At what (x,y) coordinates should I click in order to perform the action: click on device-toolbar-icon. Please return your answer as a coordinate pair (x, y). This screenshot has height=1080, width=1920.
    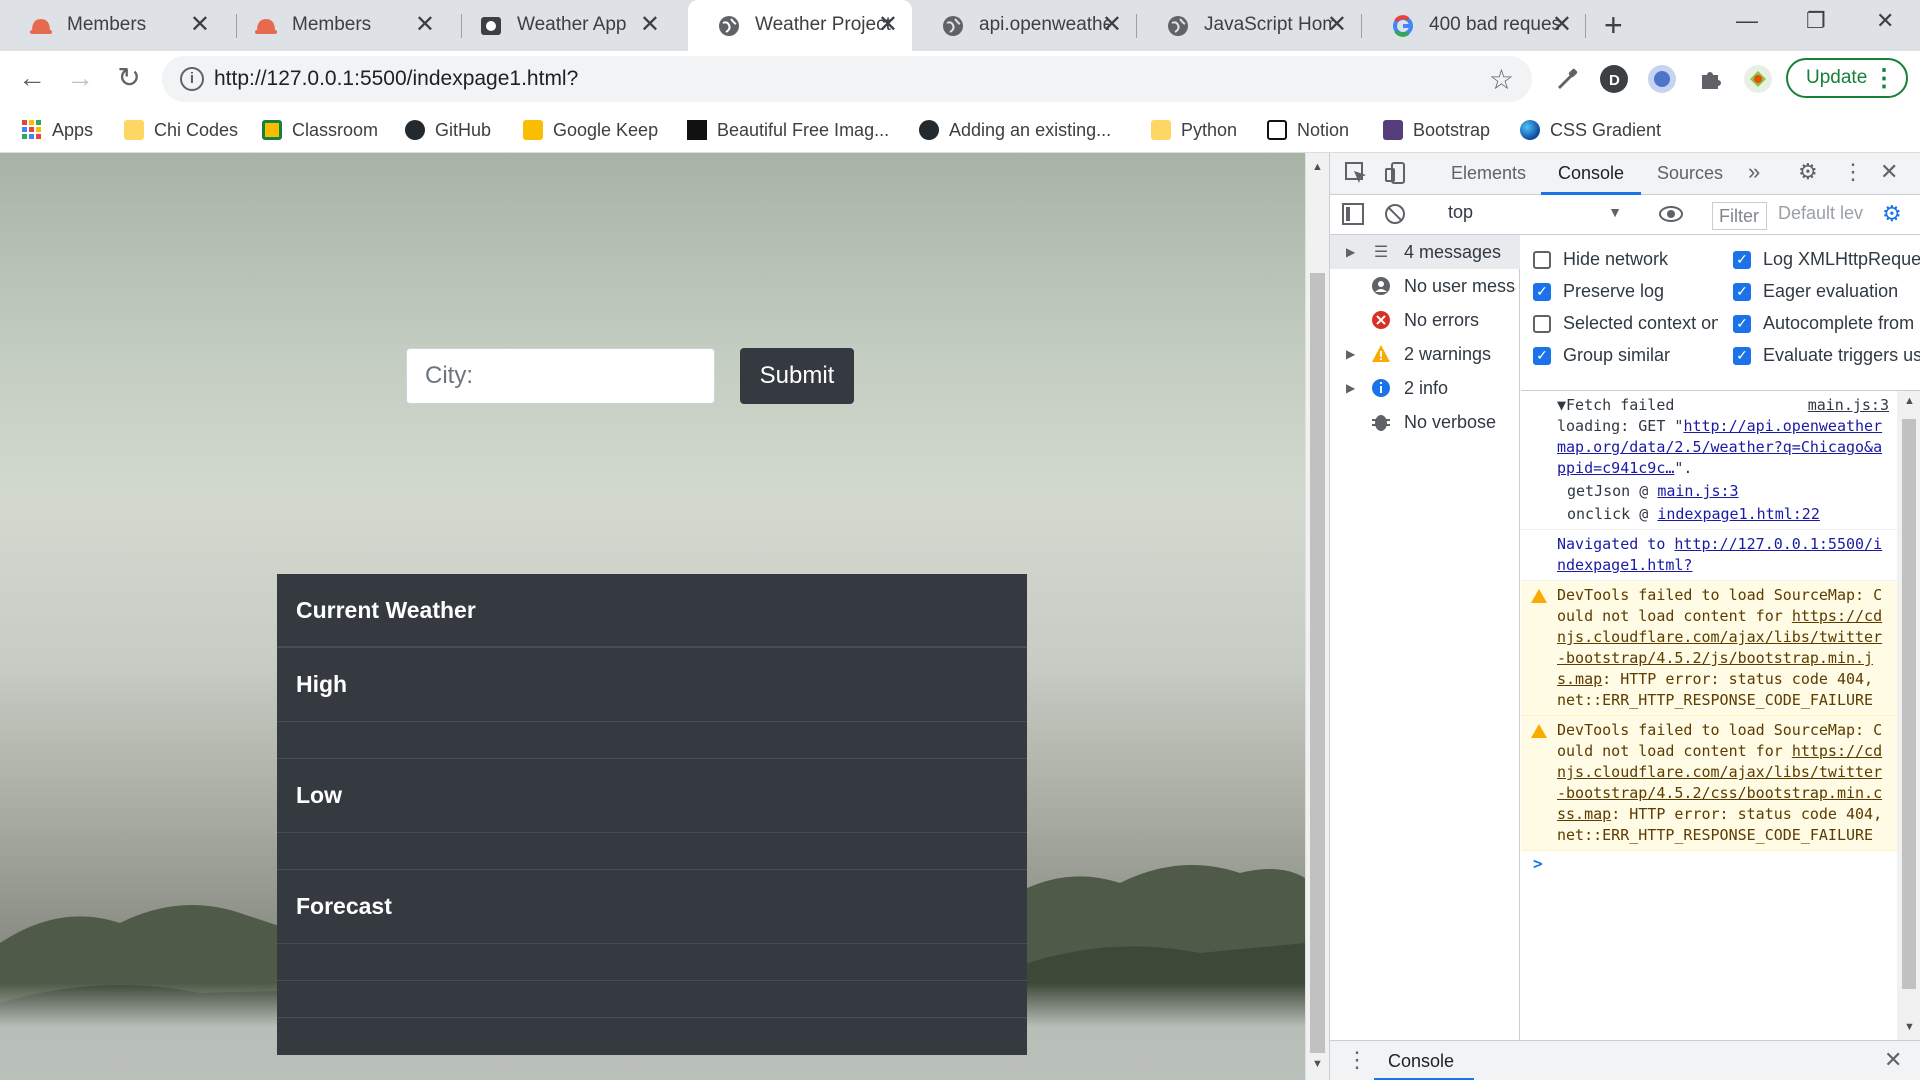
    Looking at the image, I should click on (1396, 176).